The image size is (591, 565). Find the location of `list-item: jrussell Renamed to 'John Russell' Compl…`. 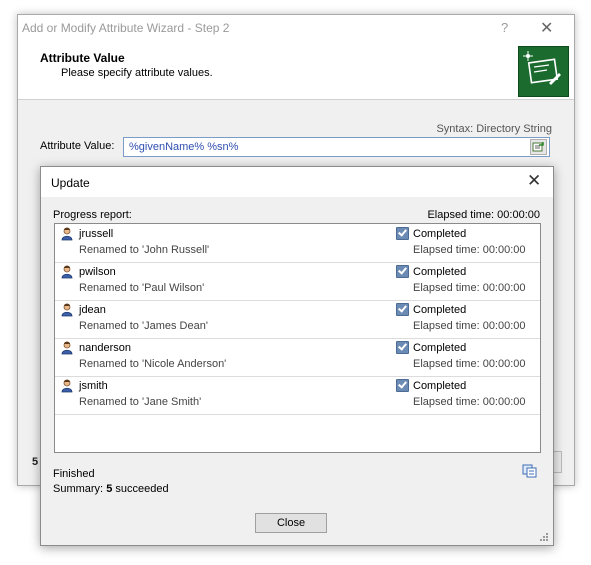

list-item: jrussell Renamed to 'John Russell' Compl… is located at coordinates (297, 243).